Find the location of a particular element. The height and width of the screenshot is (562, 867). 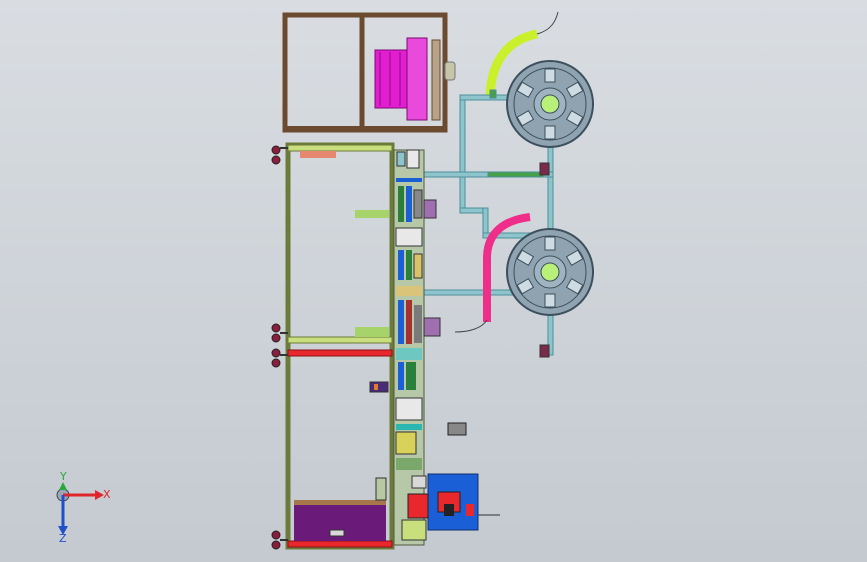

upper-reel is located at coordinates (550, 104).